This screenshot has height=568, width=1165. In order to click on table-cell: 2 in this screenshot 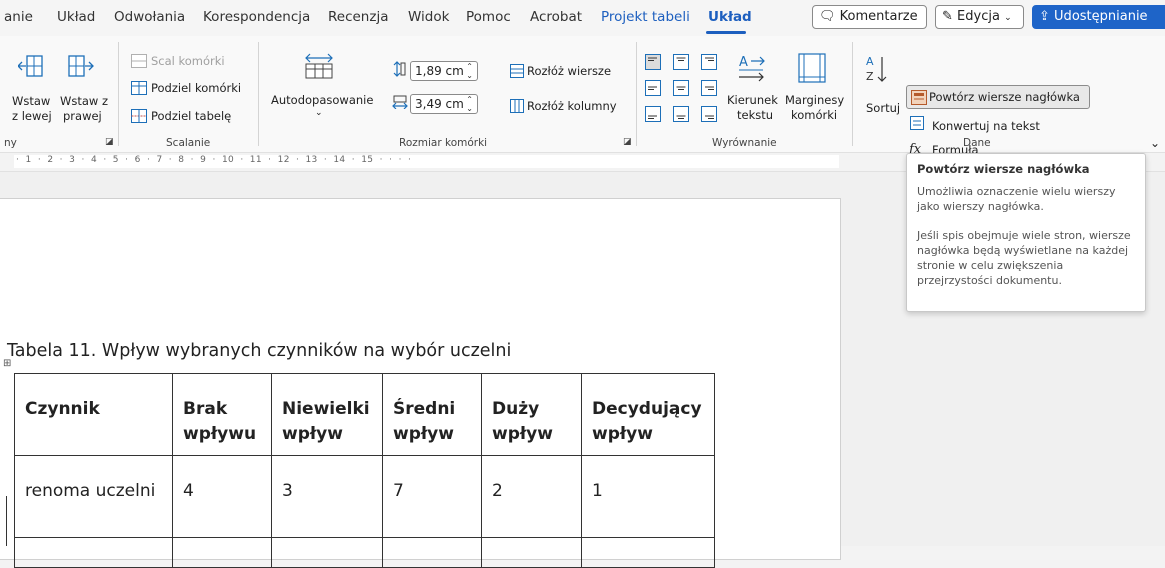, I will do `click(531, 496)`.